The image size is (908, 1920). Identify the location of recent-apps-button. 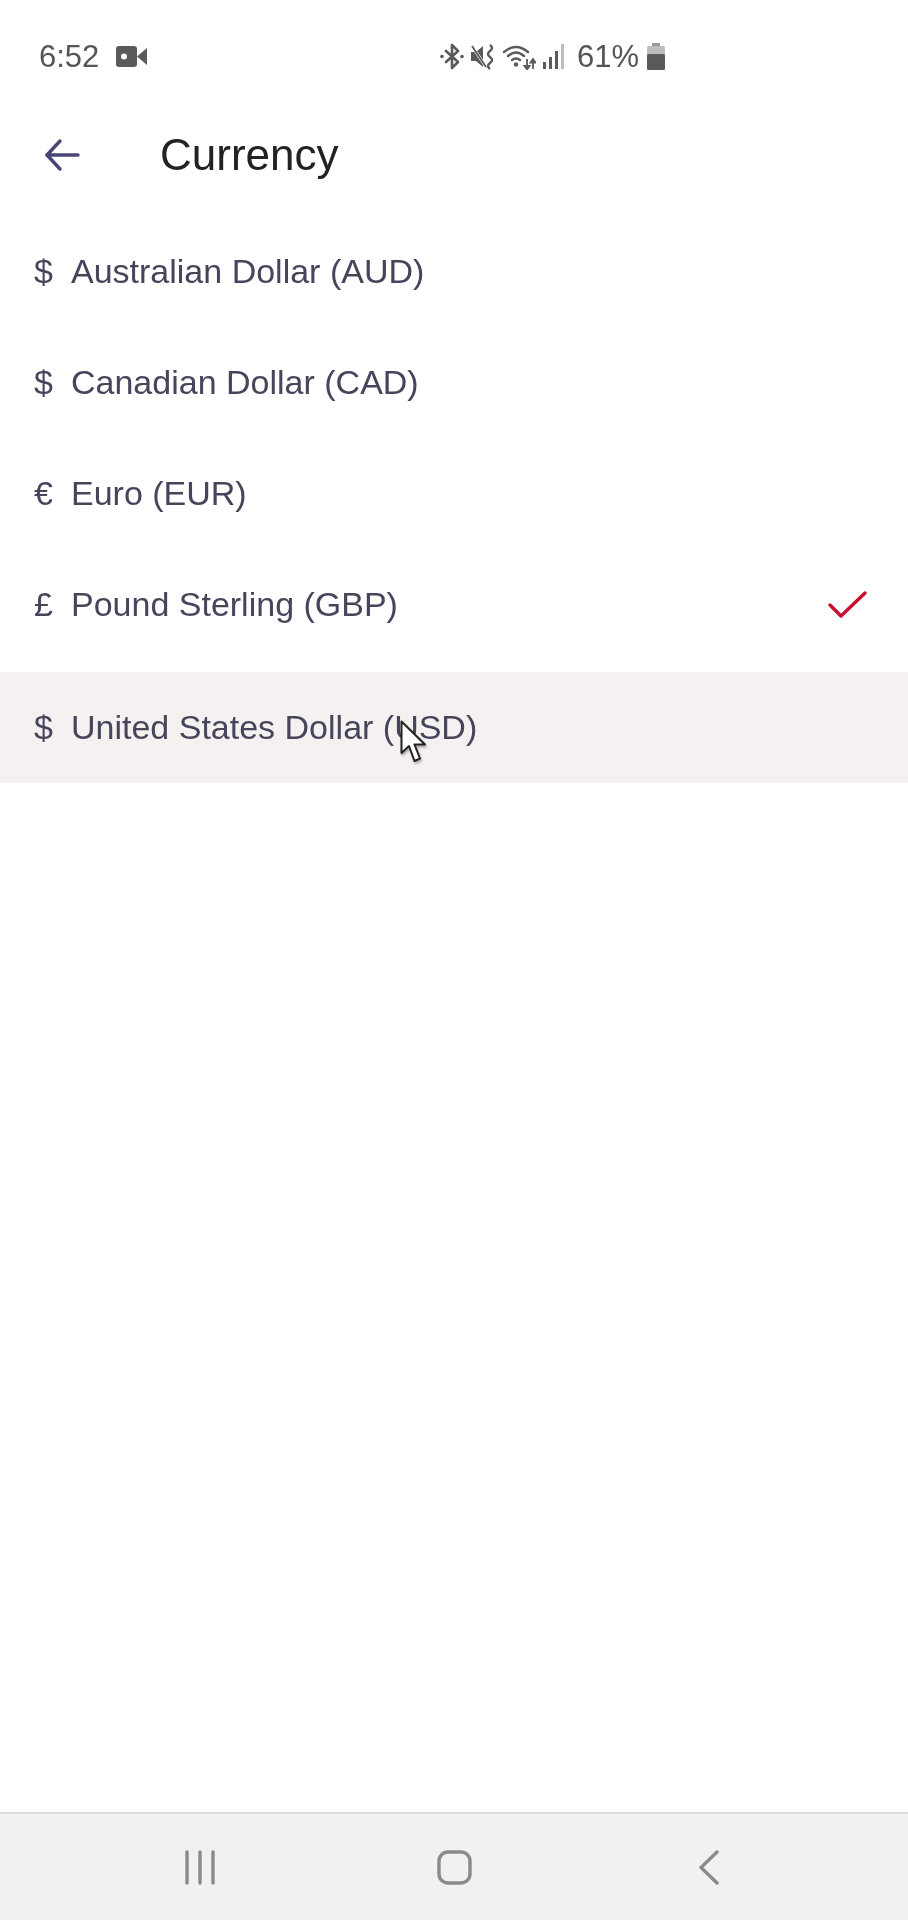
(200, 1867).